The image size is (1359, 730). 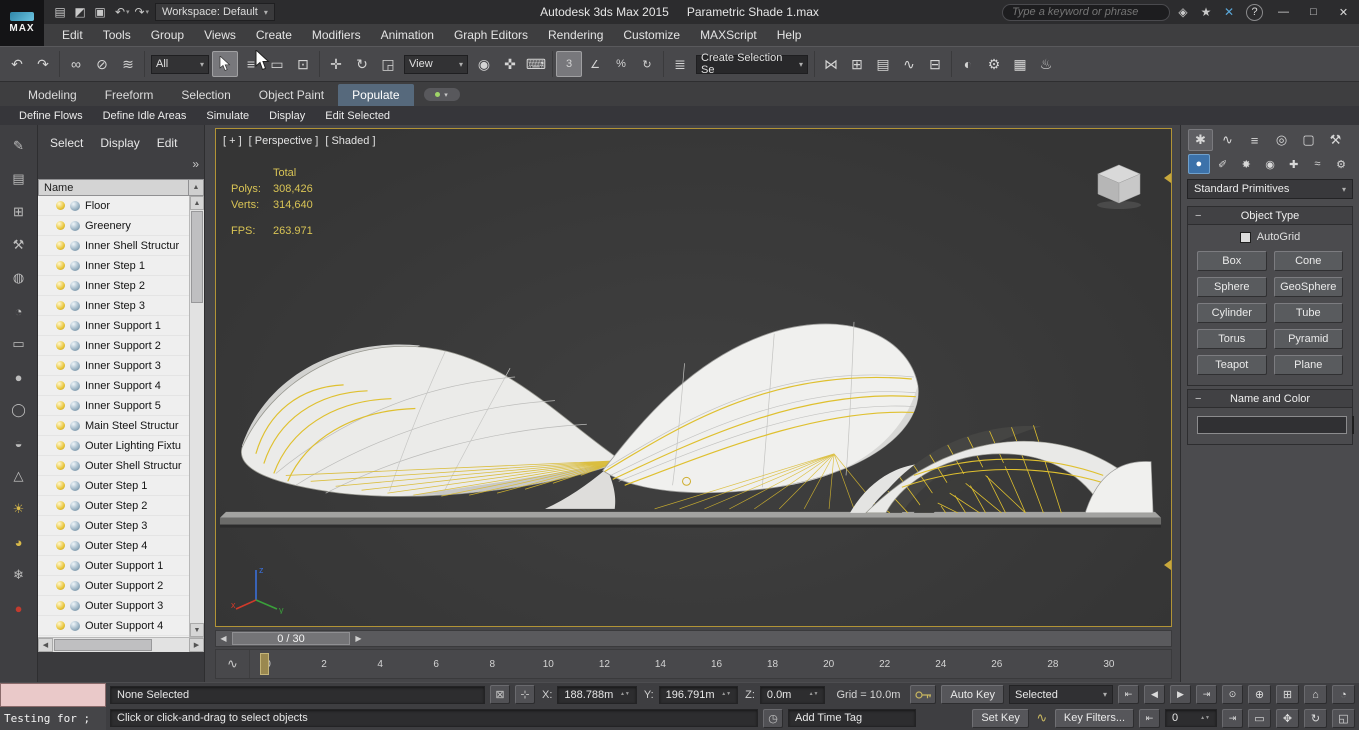 What do you see at coordinates (102, 64) in the screenshot?
I see `unlink-selection-icon: ⊘` at bounding box center [102, 64].